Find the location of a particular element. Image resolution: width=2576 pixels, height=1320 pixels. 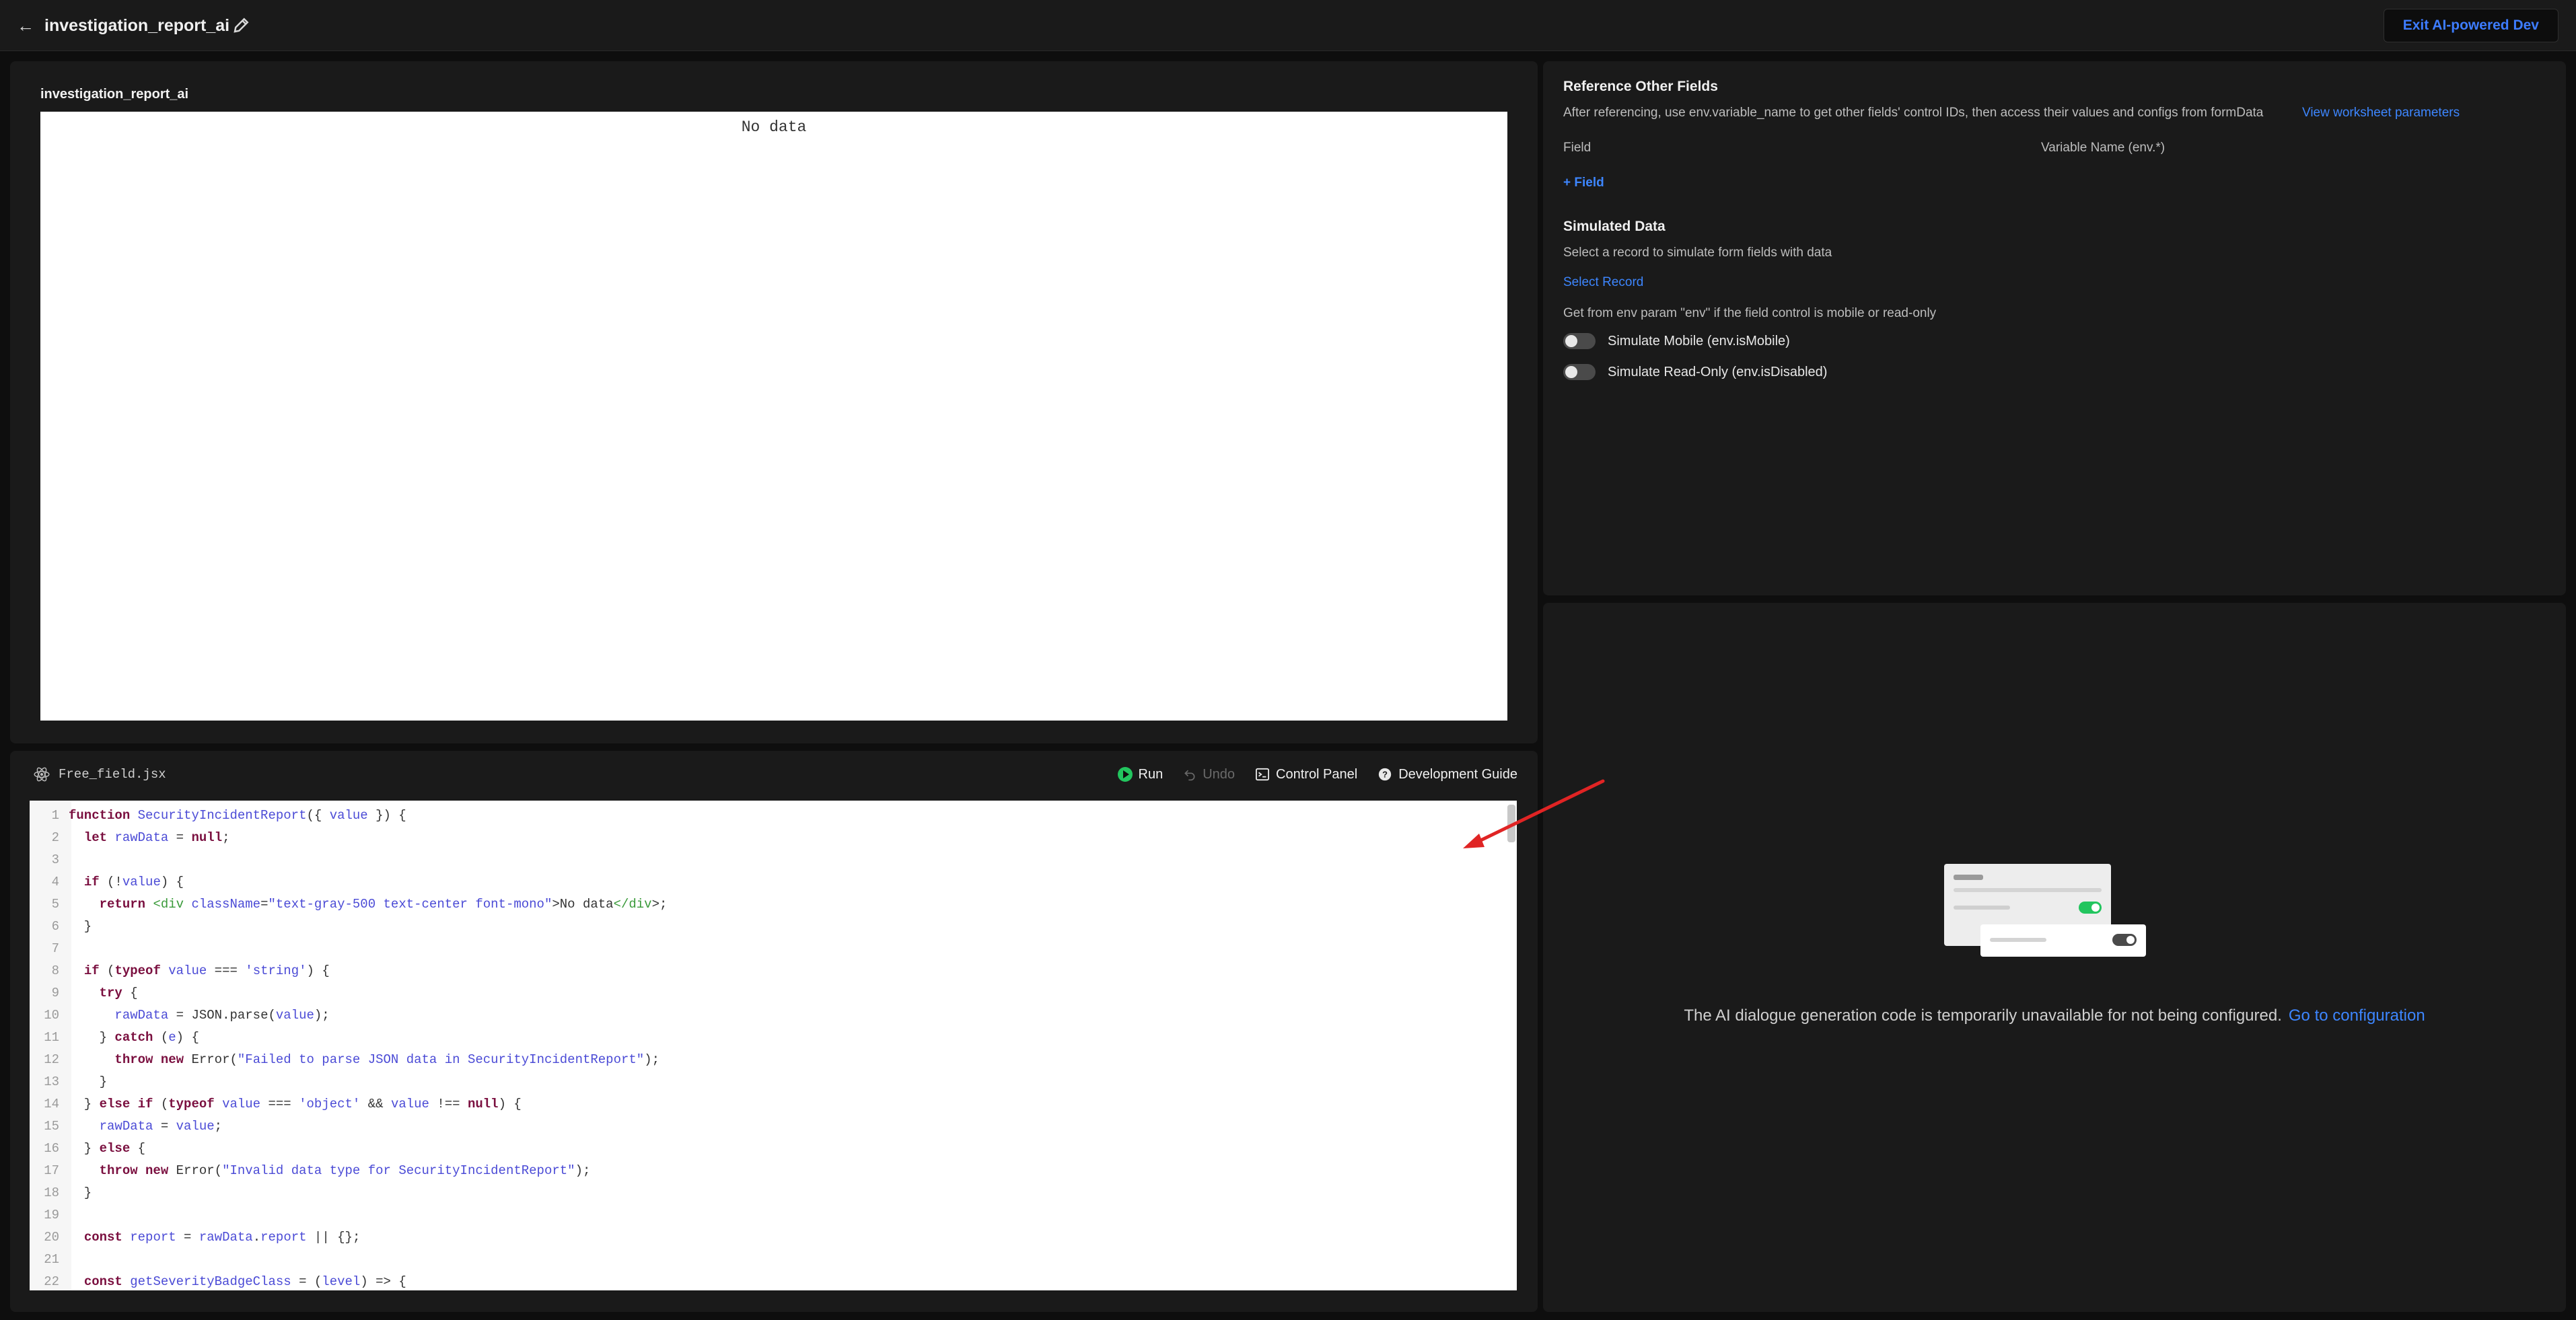

add-field-label: Field is located at coordinates (1589, 183).